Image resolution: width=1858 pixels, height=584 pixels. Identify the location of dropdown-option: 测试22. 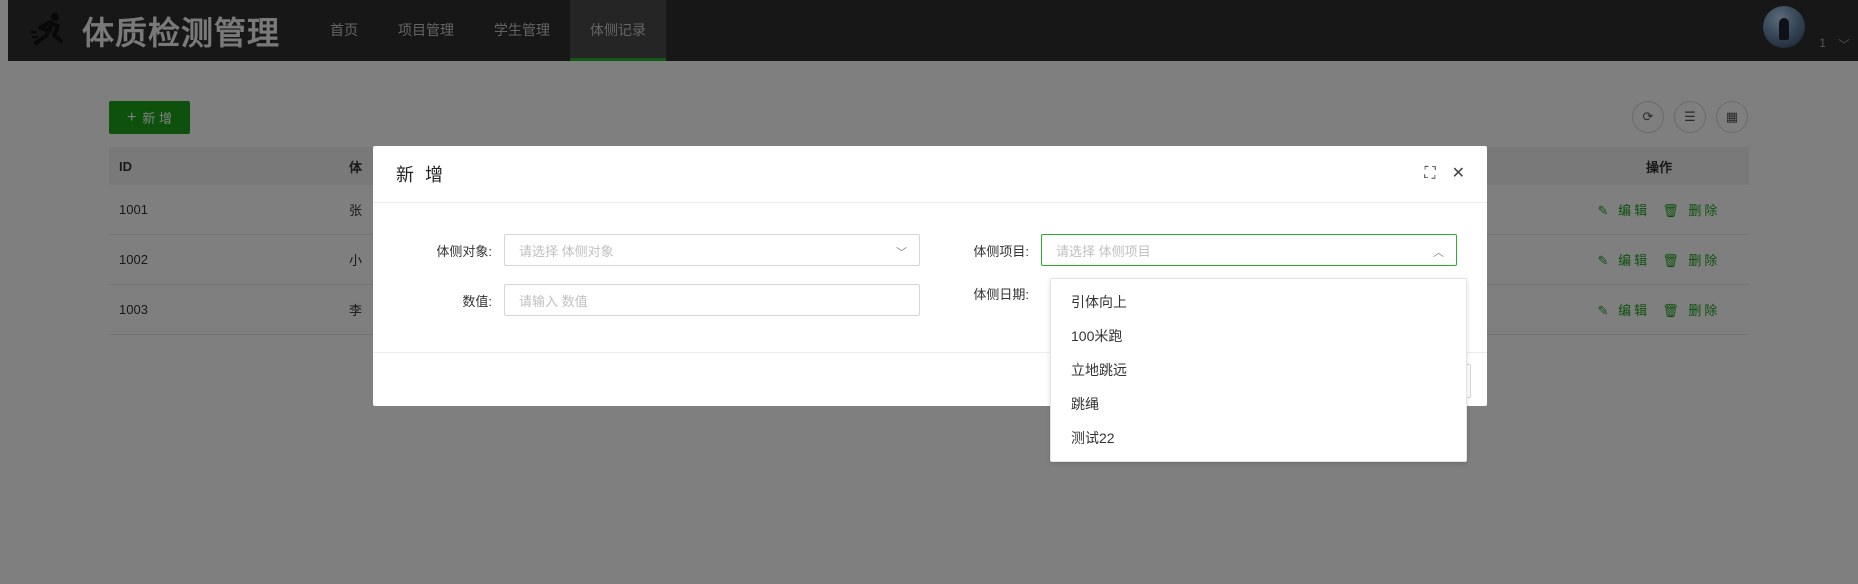
(1258, 438).